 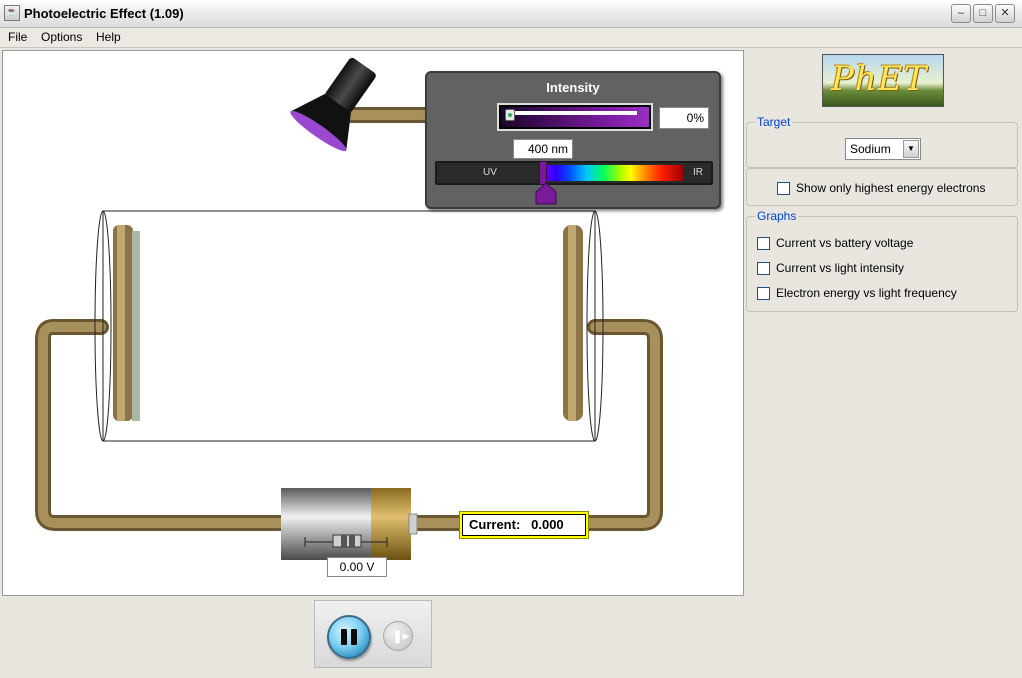 What do you see at coordinates (572, 113) in the screenshot?
I see `intensity-track` at bounding box center [572, 113].